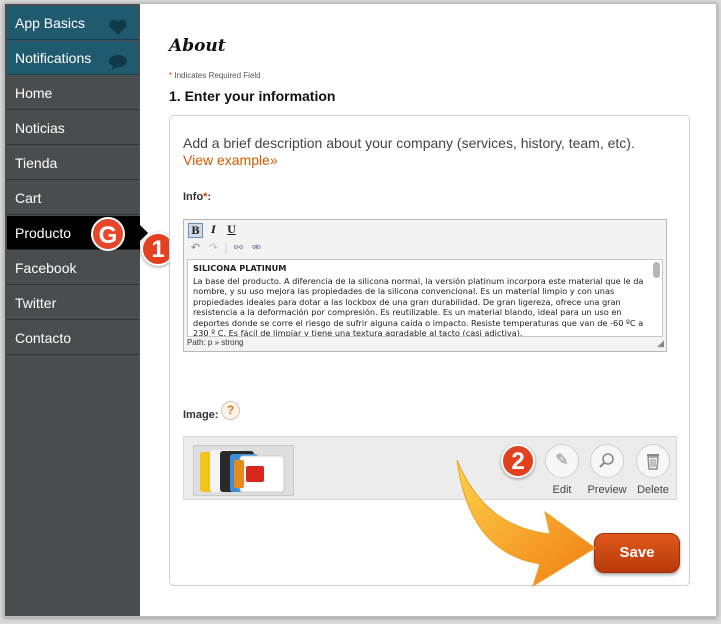 Image resolution: width=721 pixels, height=624 pixels. Describe the element at coordinates (36, 163) in the screenshot. I see `sidebar-item-label: Tienda` at that location.